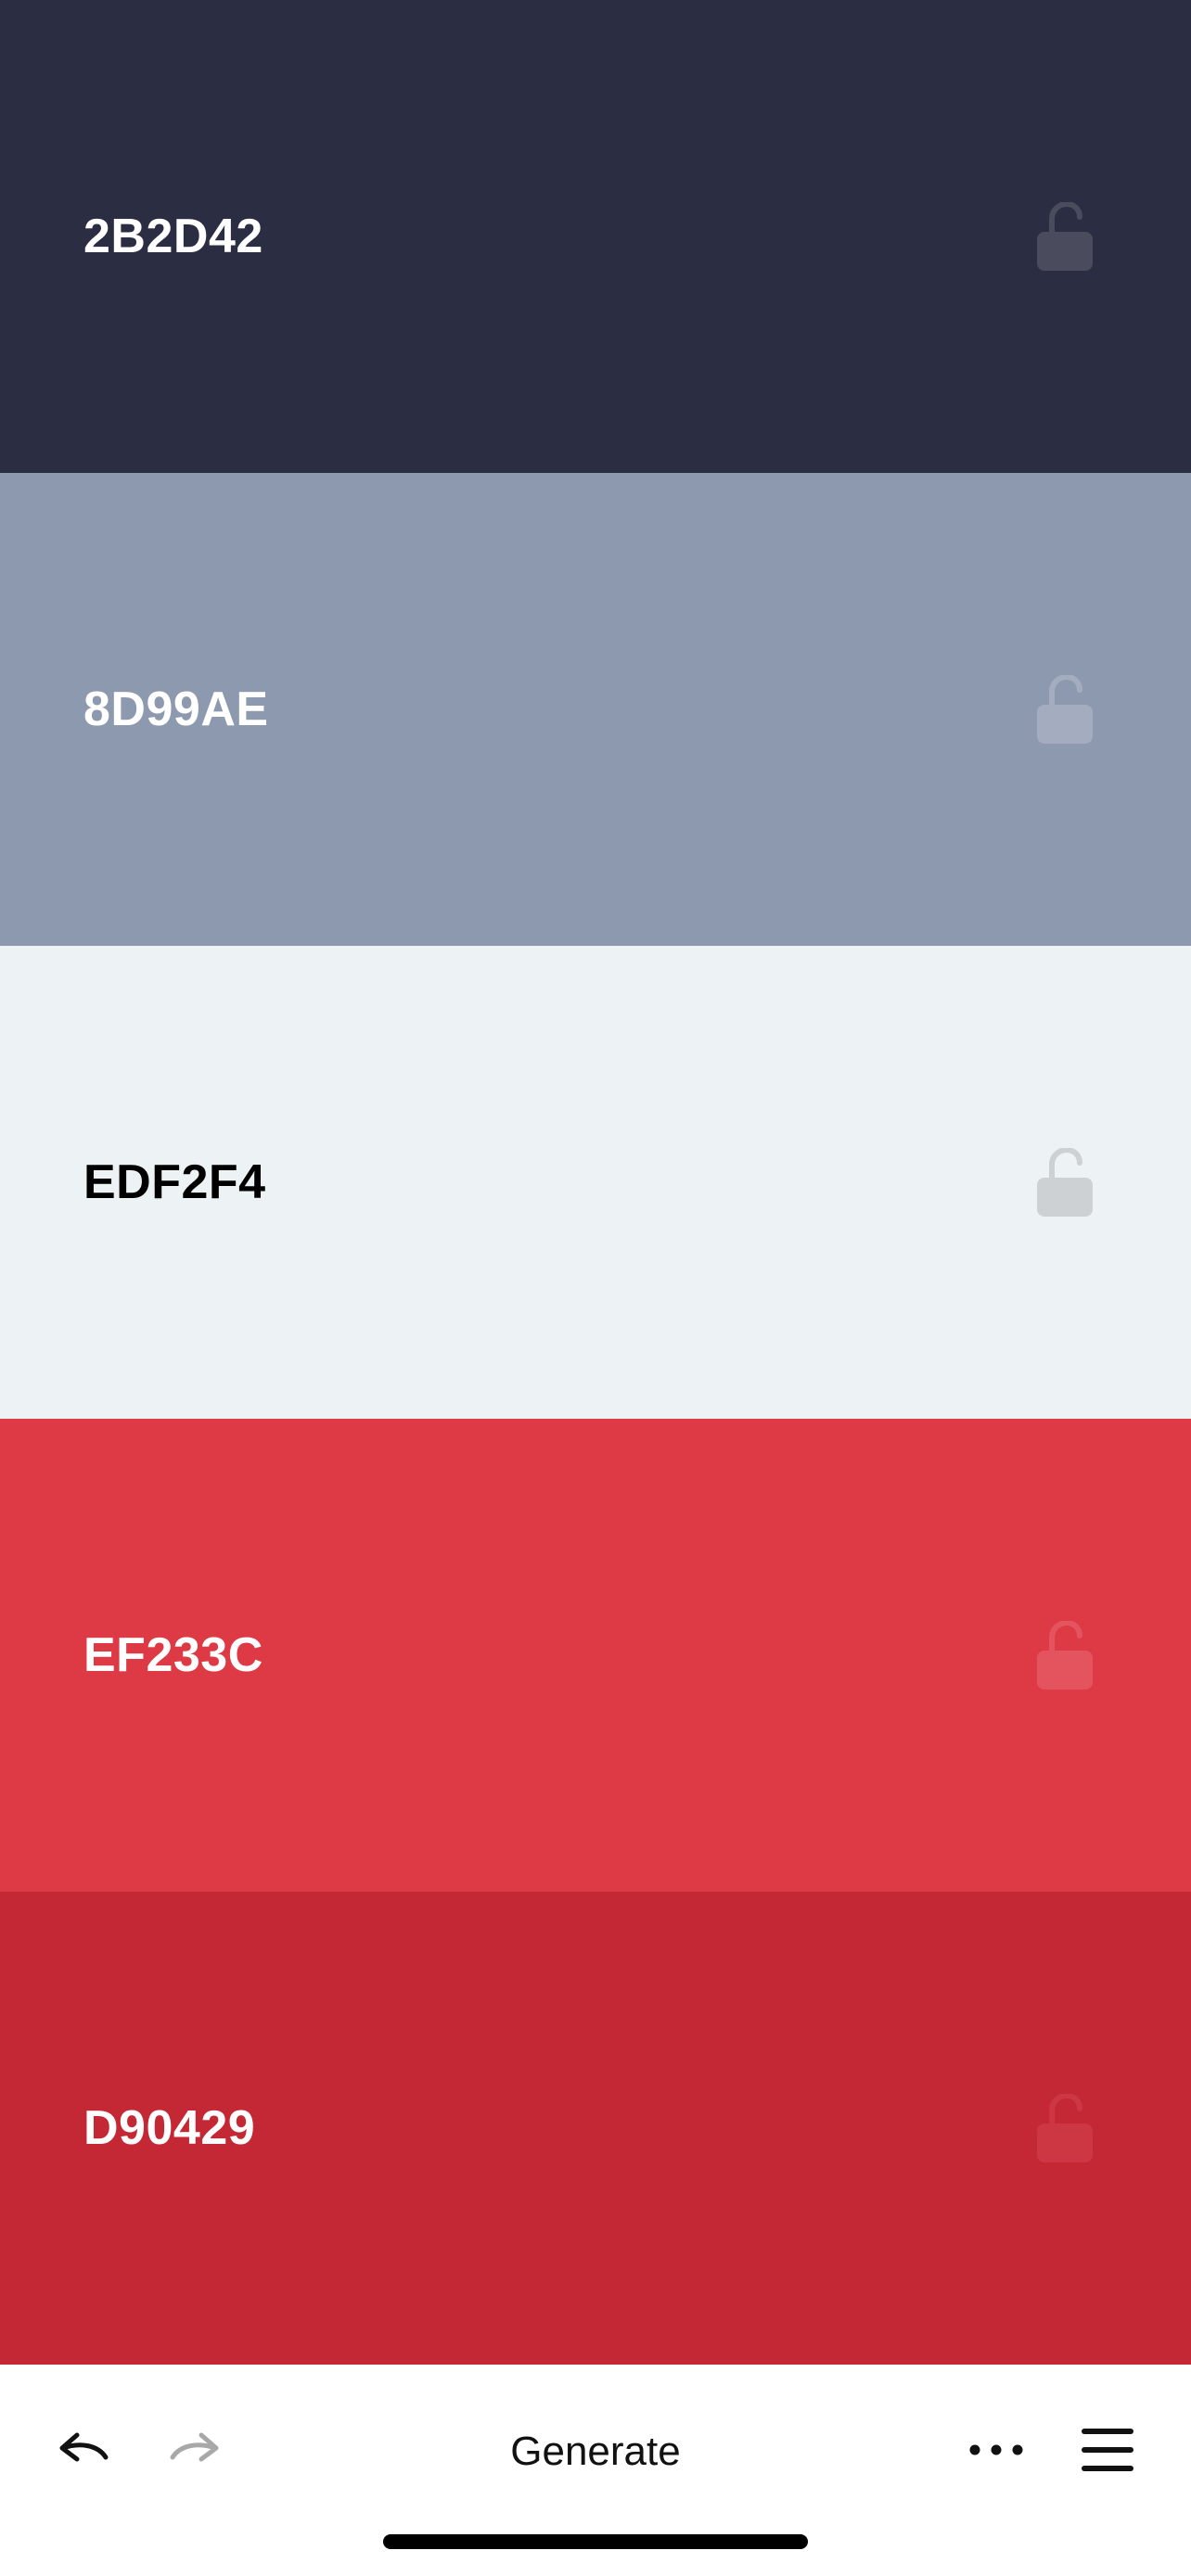 The width and height of the screenshot is (1191, 2576). Describe the element at coordinates (173, 1655) in the screenshot. I see `swatch-hex-label: EF233C` at that location.